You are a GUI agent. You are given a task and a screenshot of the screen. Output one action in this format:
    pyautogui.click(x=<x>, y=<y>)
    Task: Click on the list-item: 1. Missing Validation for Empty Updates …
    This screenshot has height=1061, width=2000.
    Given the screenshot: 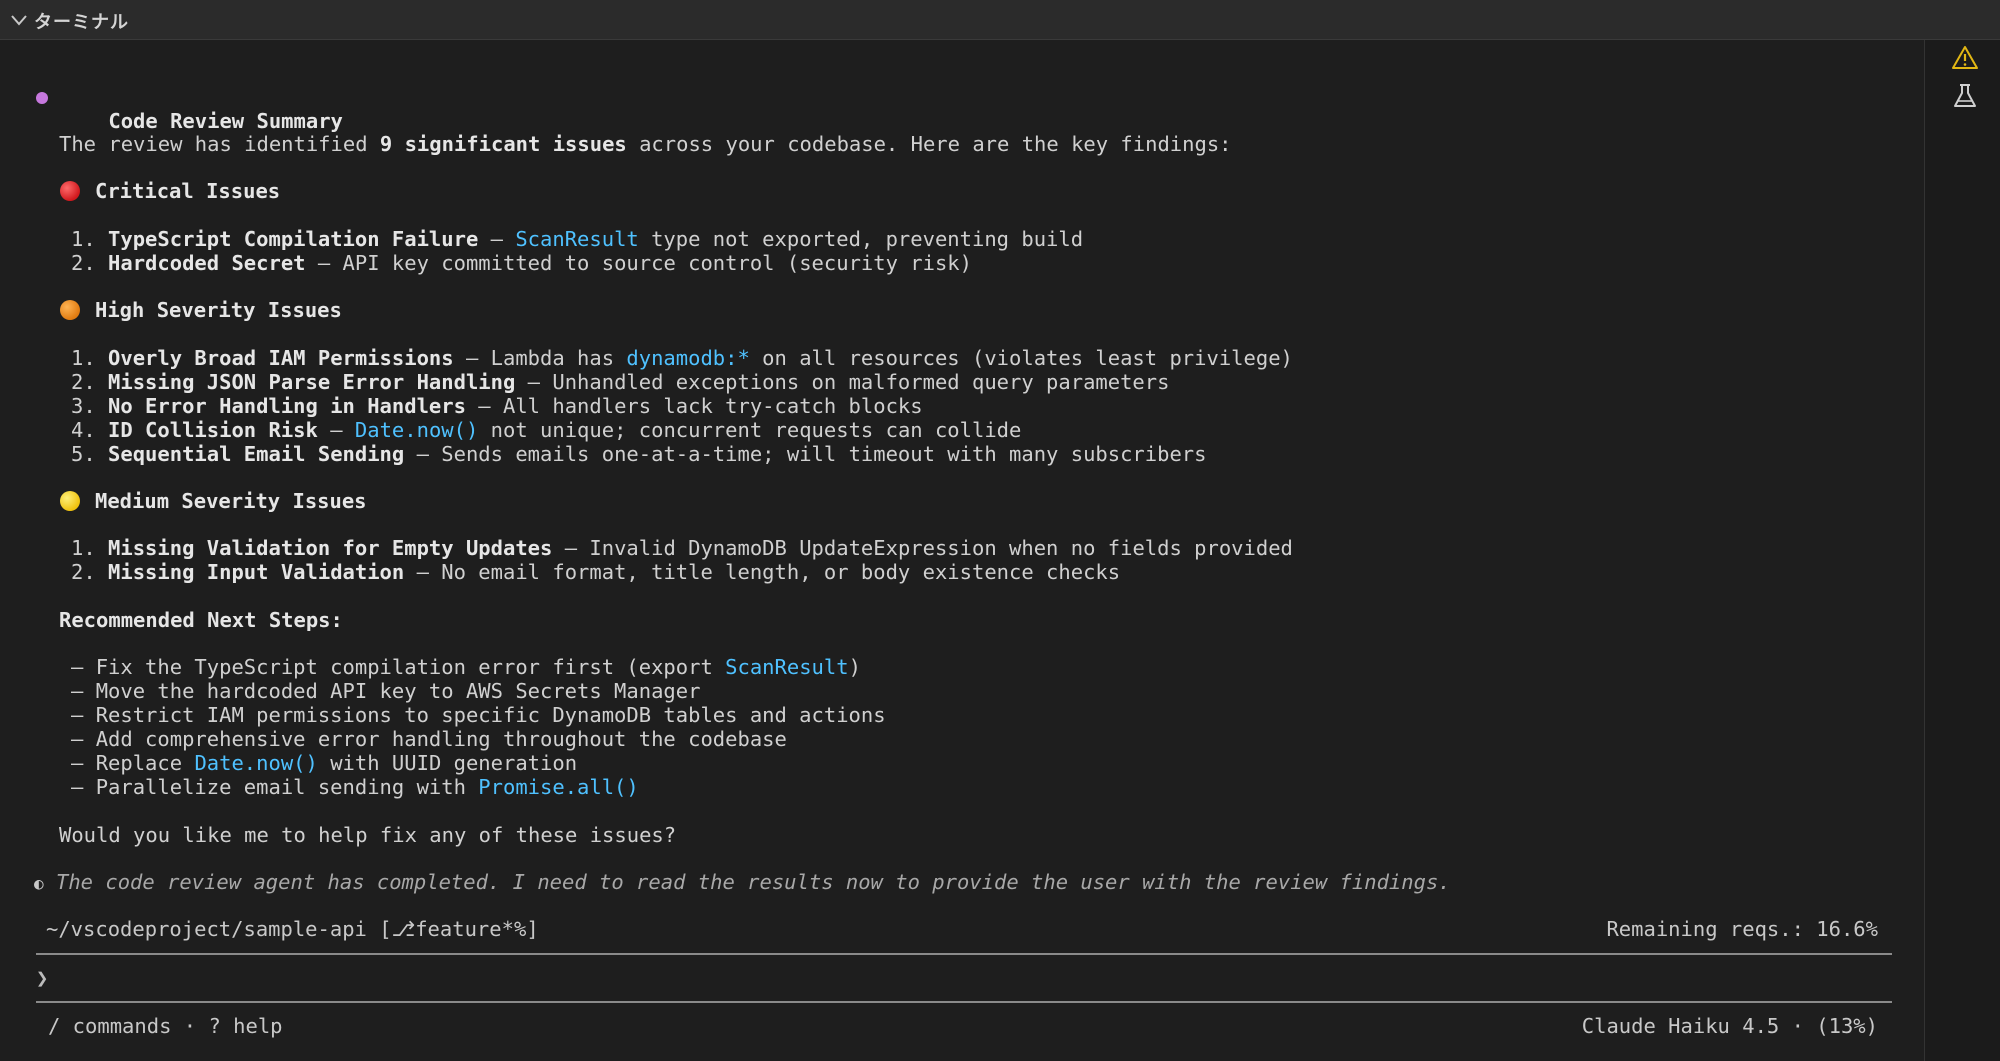 What is the action you would take?
    pyautogui.click(x=682, y=548)
    